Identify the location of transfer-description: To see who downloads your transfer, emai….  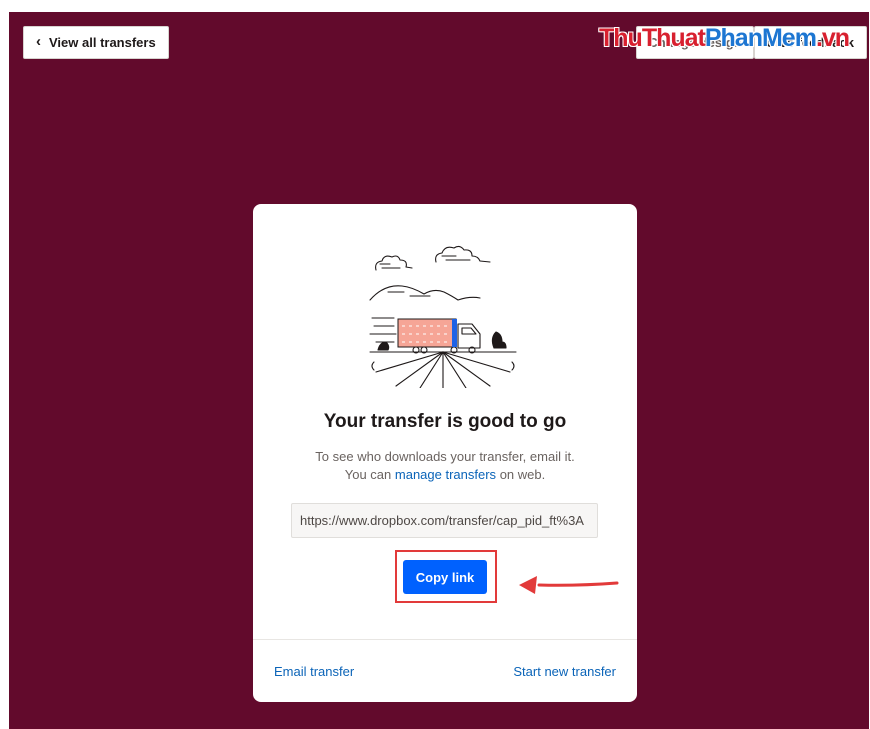
(445, 466).